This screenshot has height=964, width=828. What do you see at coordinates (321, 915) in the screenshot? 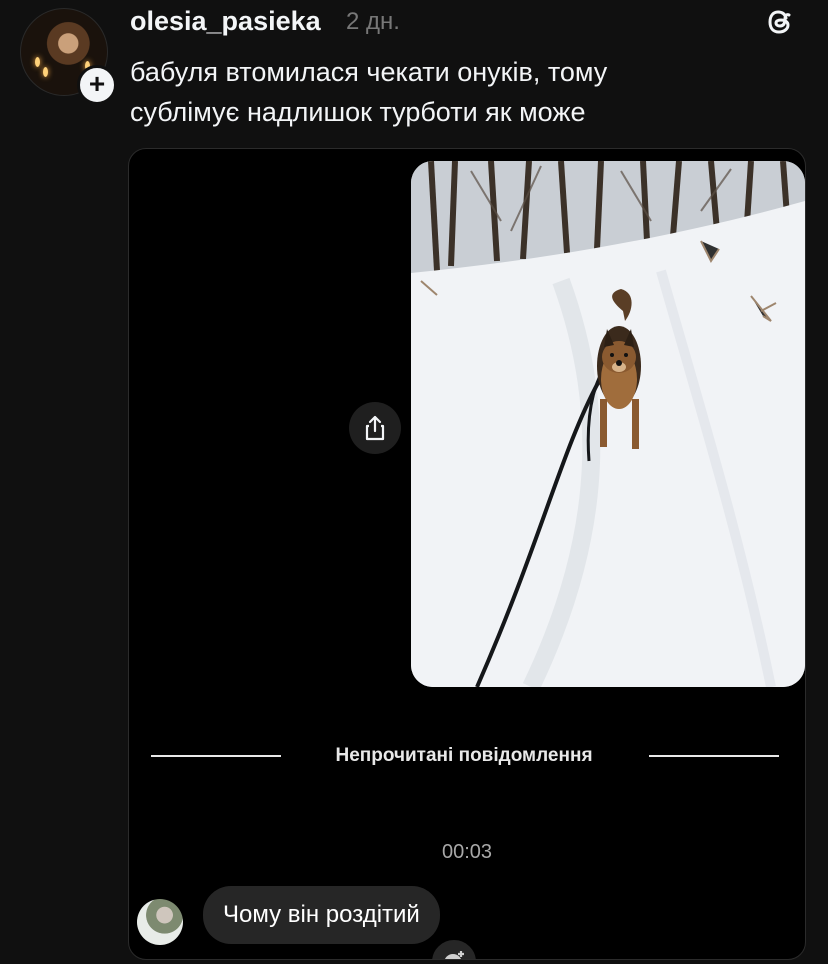
I see `message-bubble: Чому він роздітий` at bounding box center [321, 915].